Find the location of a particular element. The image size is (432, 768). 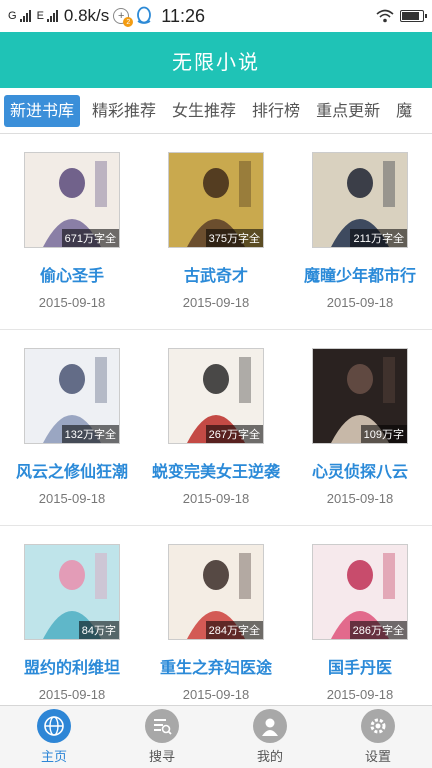

word-count-badge: 671万字全 is located at coordinates (90, 238).